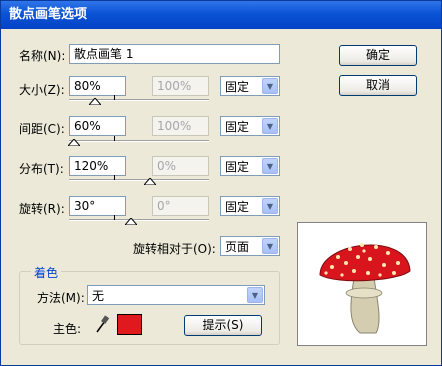 The width and height of the screenshot is (442, 366). What do you see at coordinates (102, 324) in the screenshot?
I see `eyedropper-icon` at bounding box center [102, 324].